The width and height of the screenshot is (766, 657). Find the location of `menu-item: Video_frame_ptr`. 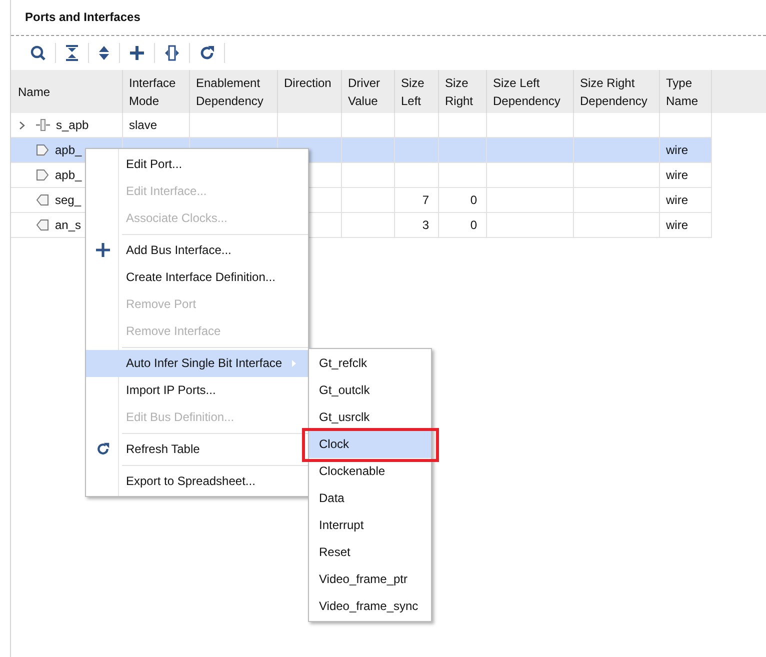

menu-item: Video_frame_ptr is located at coordinates (370, 579).